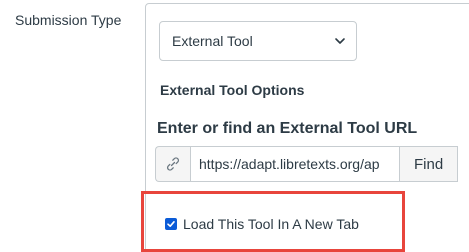 Image resolution: width=469 pixels, height=252 pixels. Describe the element at coordinates (287, 128) in the screenshot. I see `external-tool-url-heading: Enter or find an External Tool URL` at that location.